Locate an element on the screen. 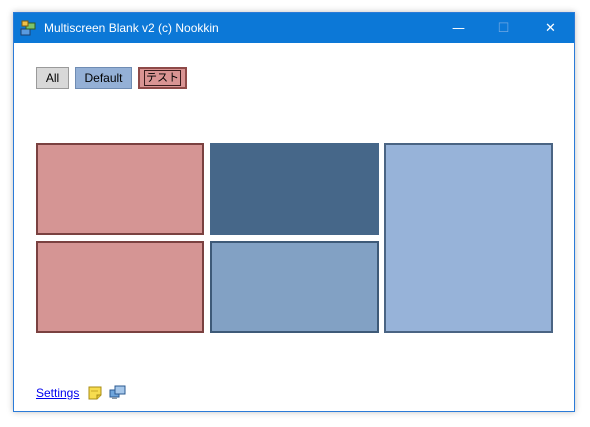  tab-label: All is located at coordinates (52, 78).